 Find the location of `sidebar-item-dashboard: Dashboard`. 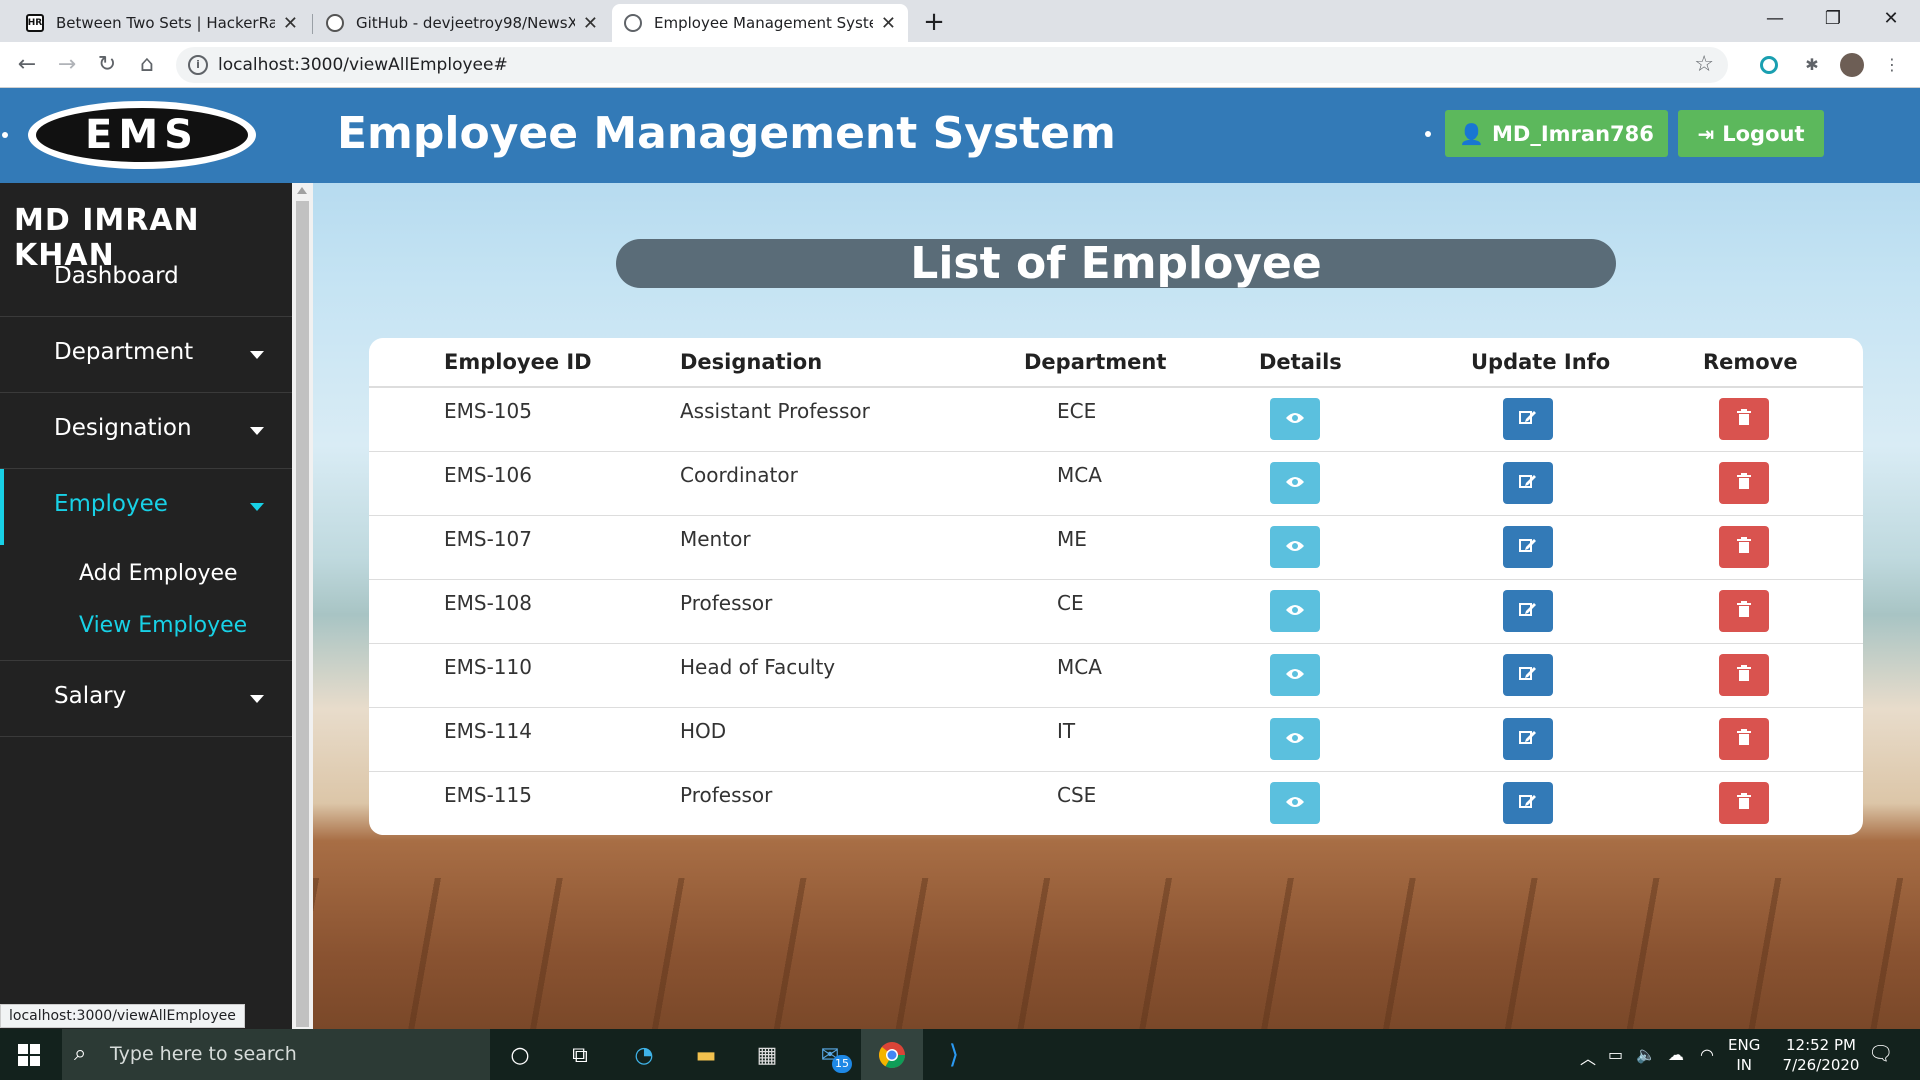

sidebar-item-dashboard: Dashboard is located at coordinates (146, 279).